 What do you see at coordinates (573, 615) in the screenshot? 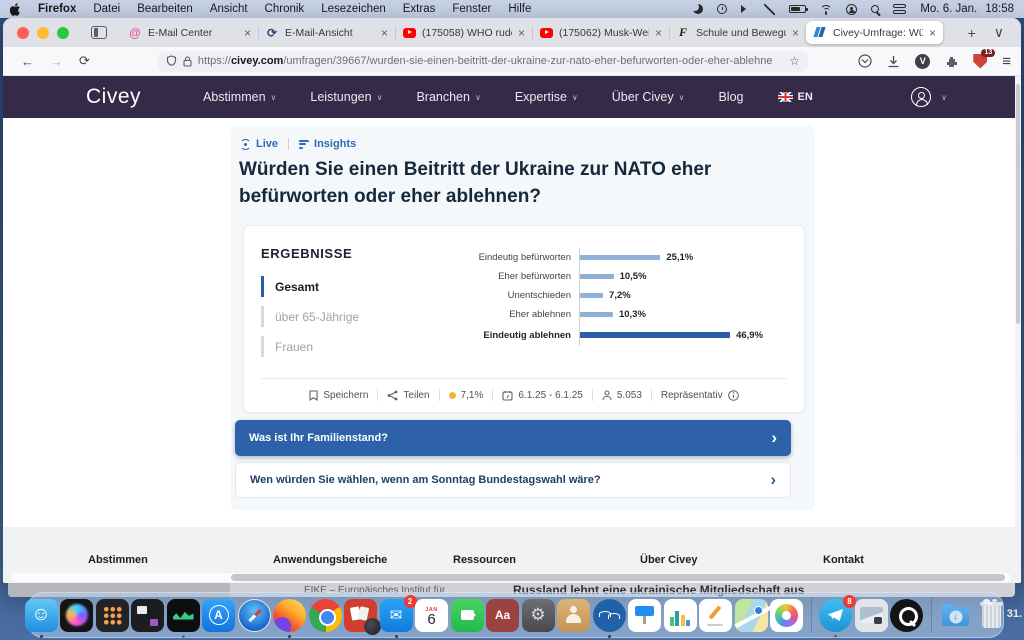
I see `dock-contacts-icon` at bounding box center [573, 615].